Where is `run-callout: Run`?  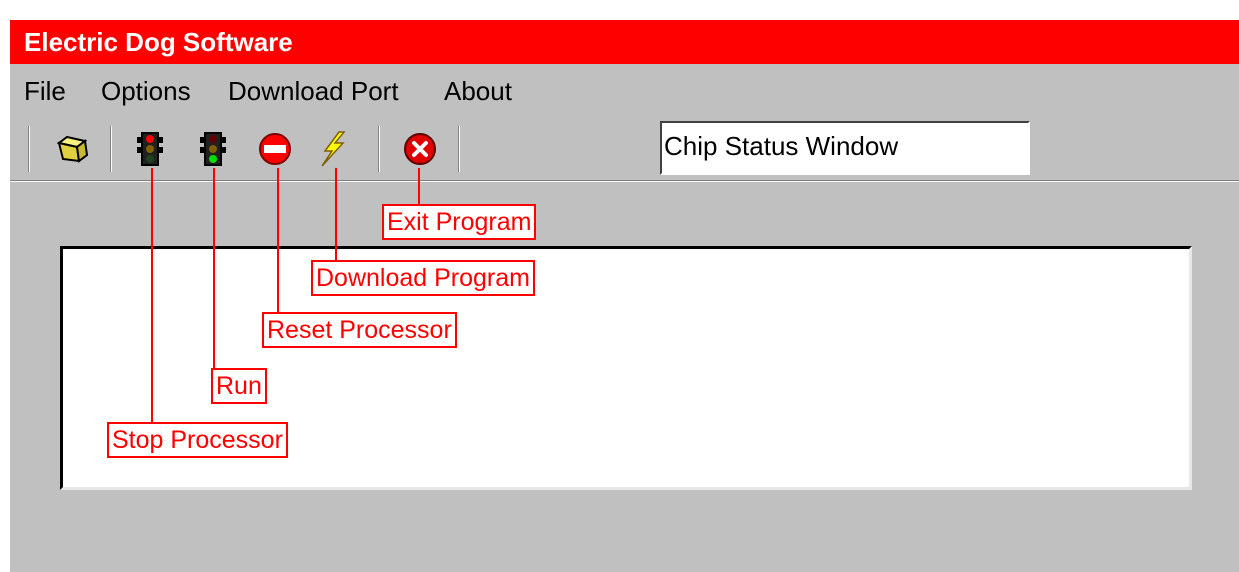
run-callout: Run is located at coordinates (239, 386).